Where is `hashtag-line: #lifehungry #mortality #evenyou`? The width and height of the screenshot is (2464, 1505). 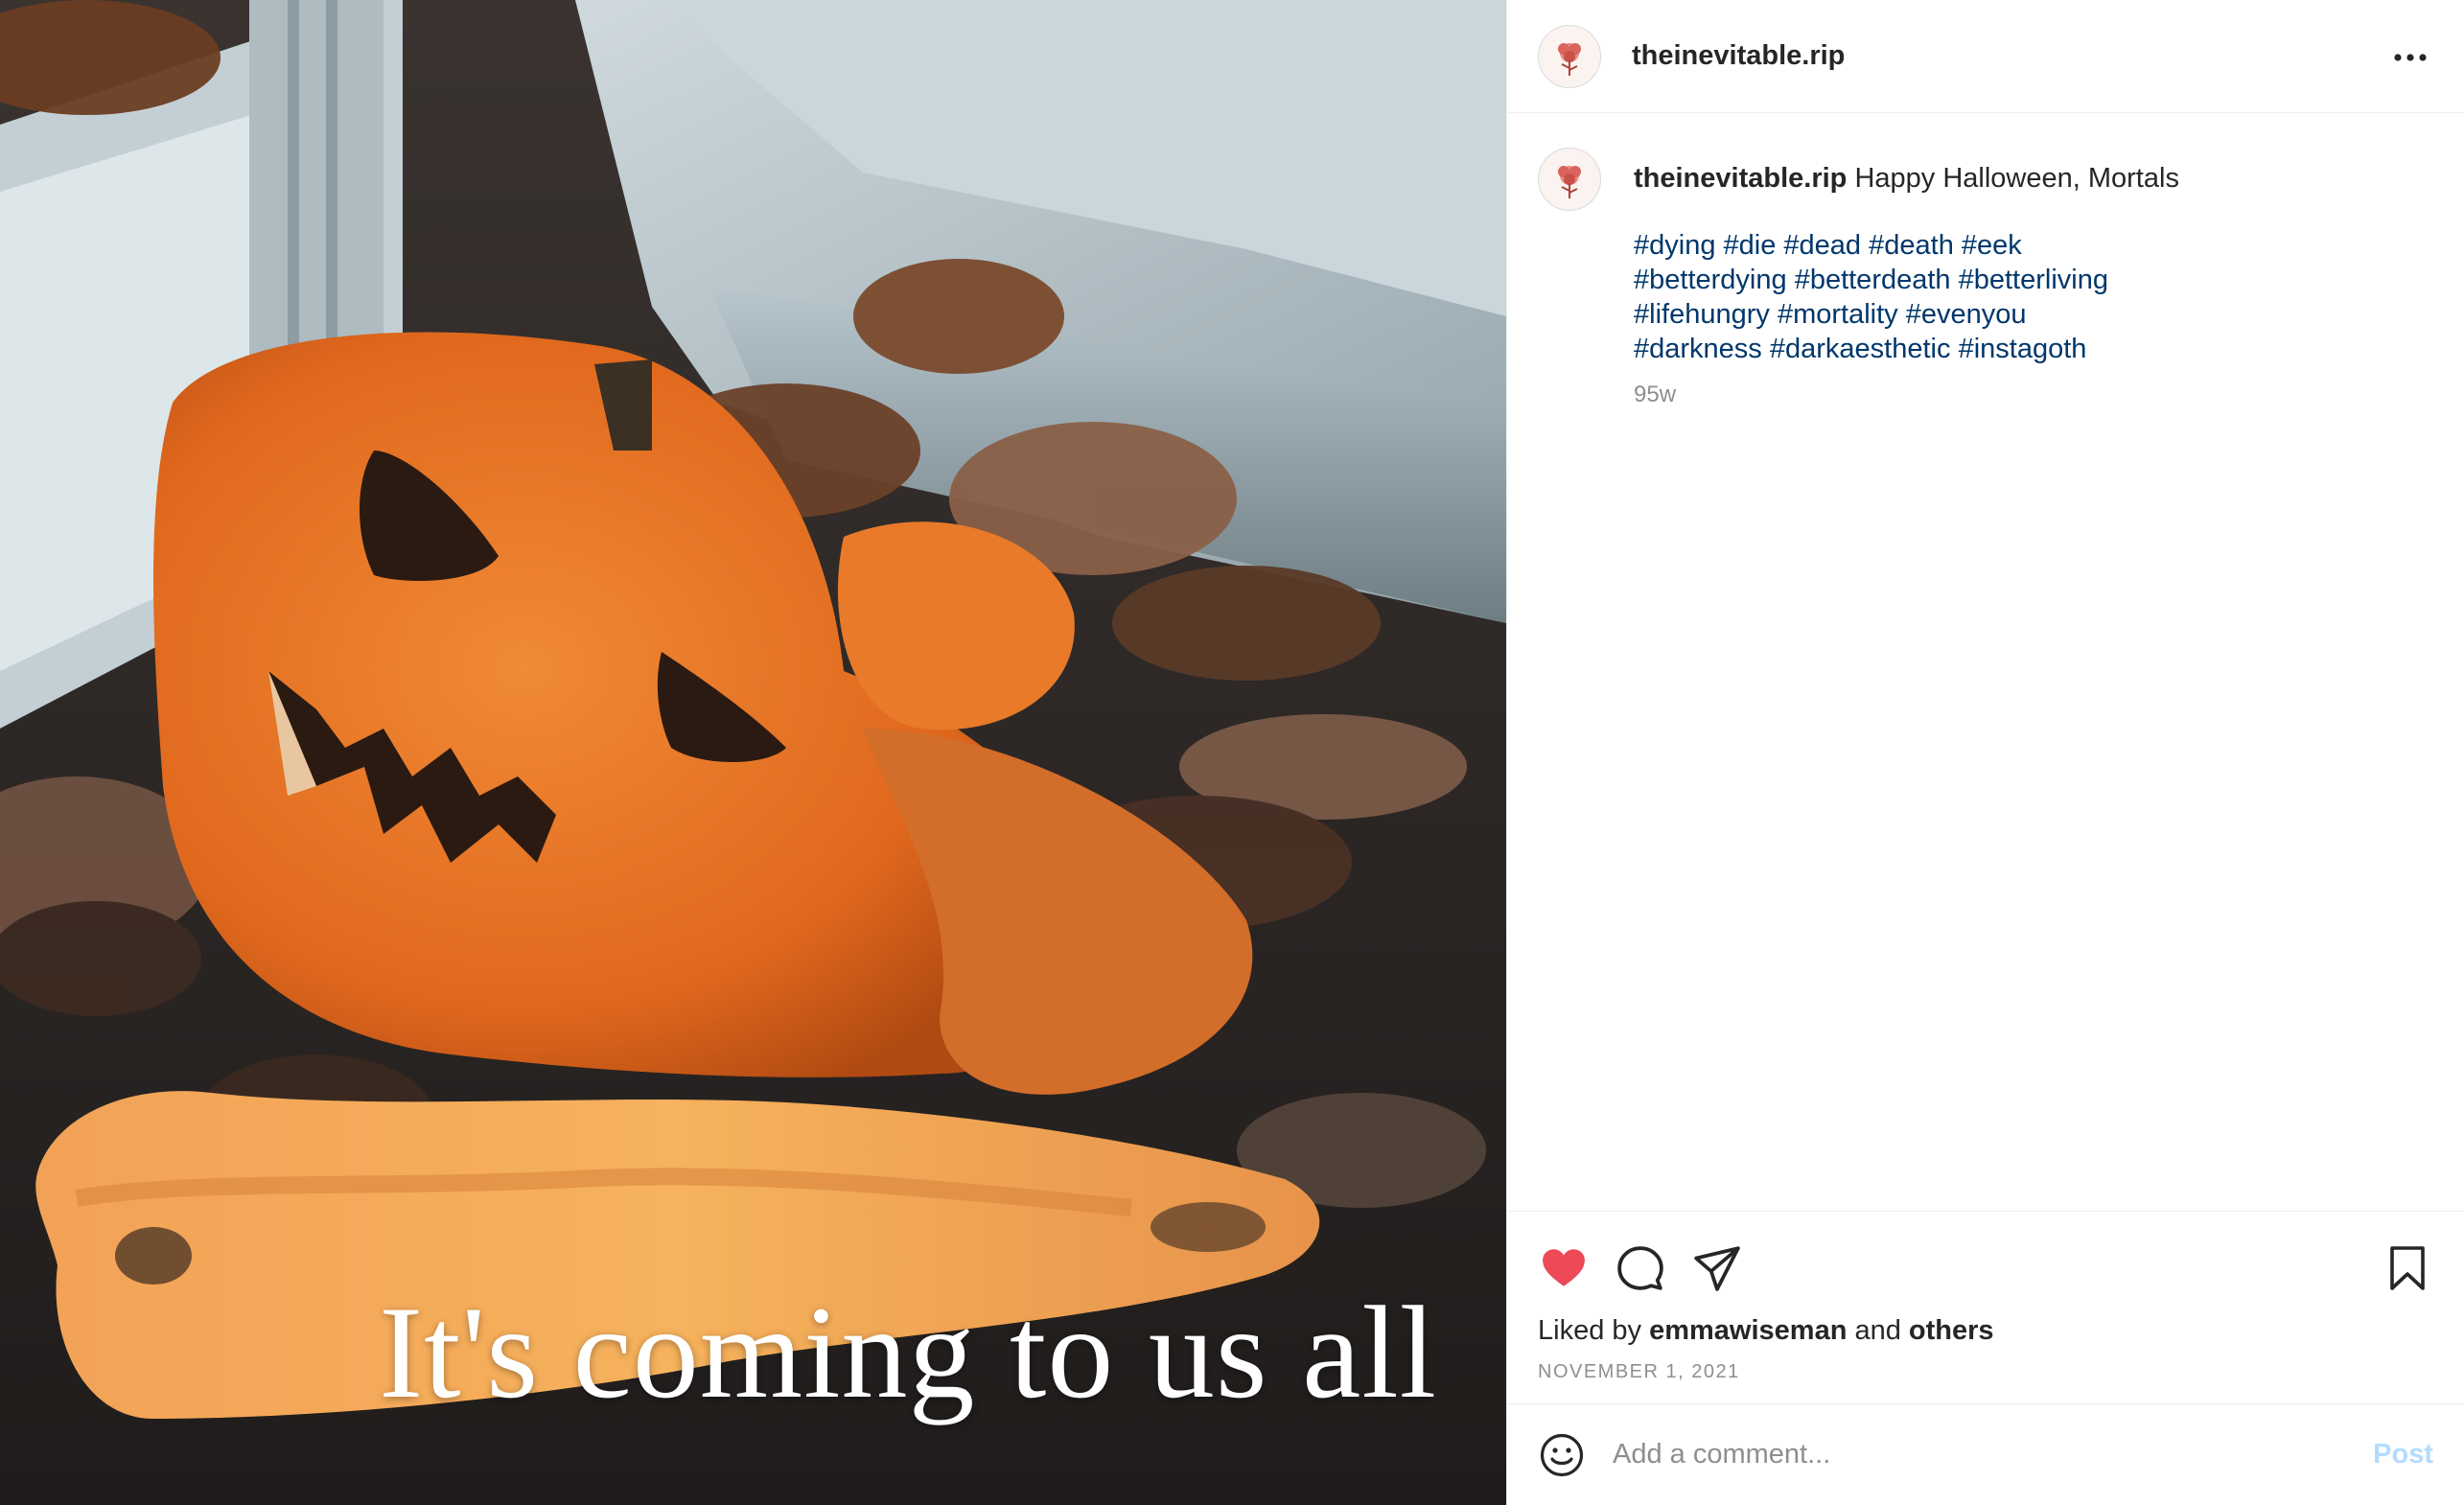
hashtag-line: #lifehungry #mortality #evenyou is located at coordinates (1907, 314).